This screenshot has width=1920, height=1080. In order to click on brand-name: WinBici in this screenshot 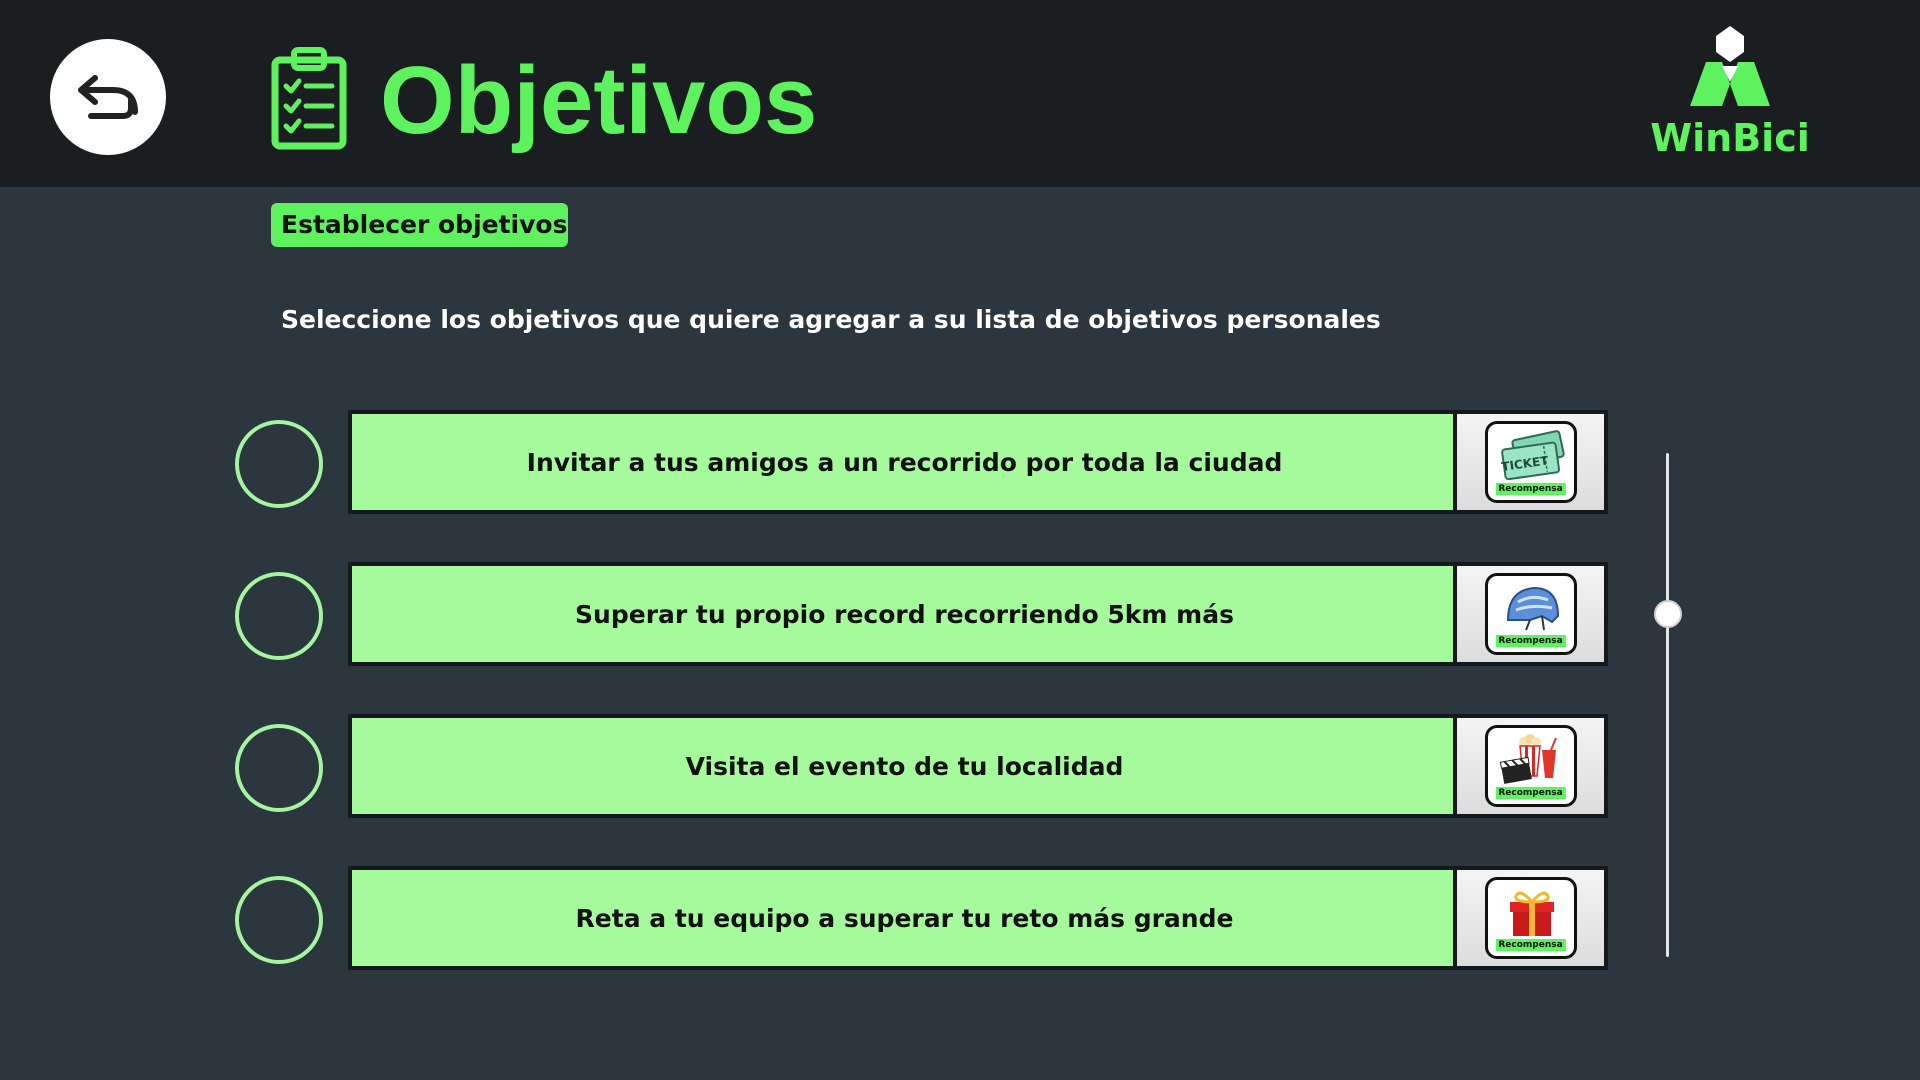, I will do `click(1730, 138)`.